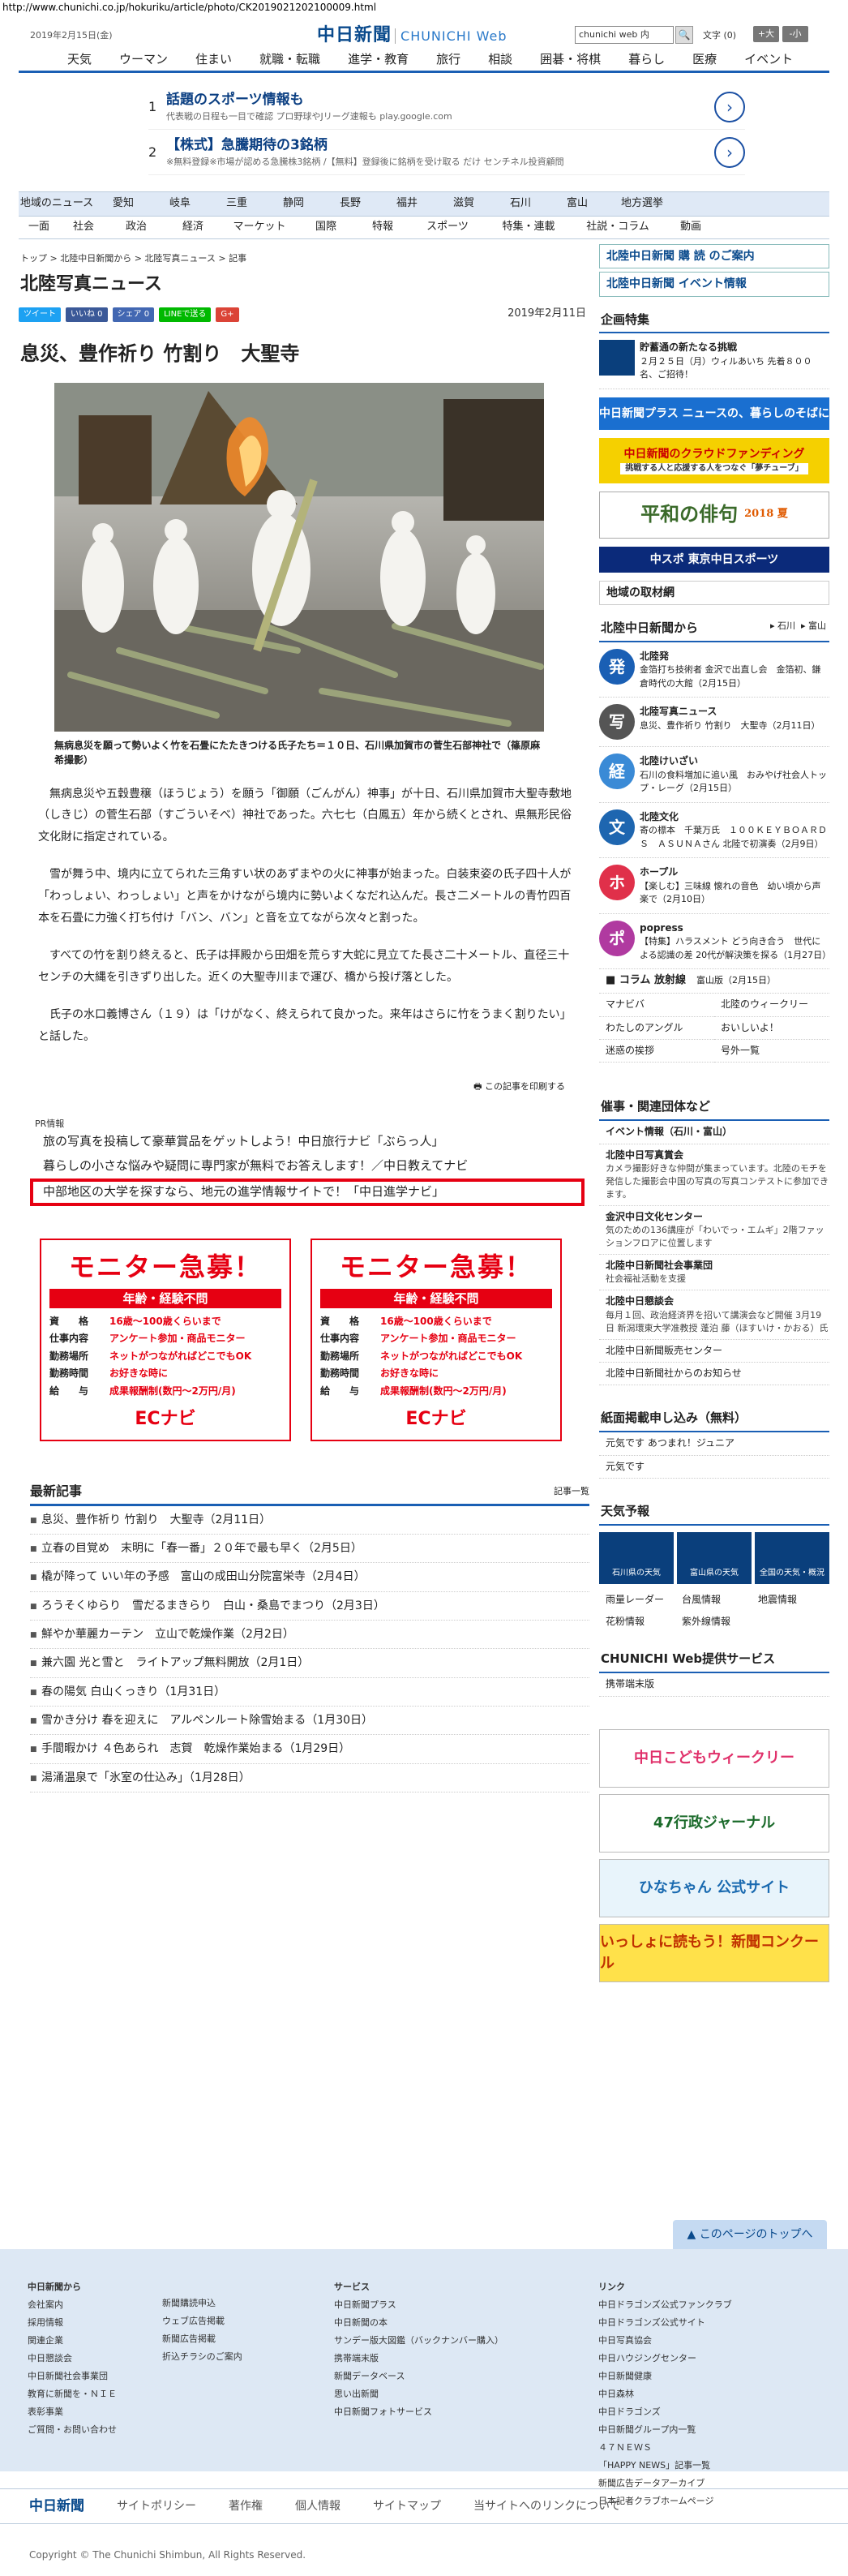  I want to click on hokuriku-item-title: ホープル, so click(659, 872).